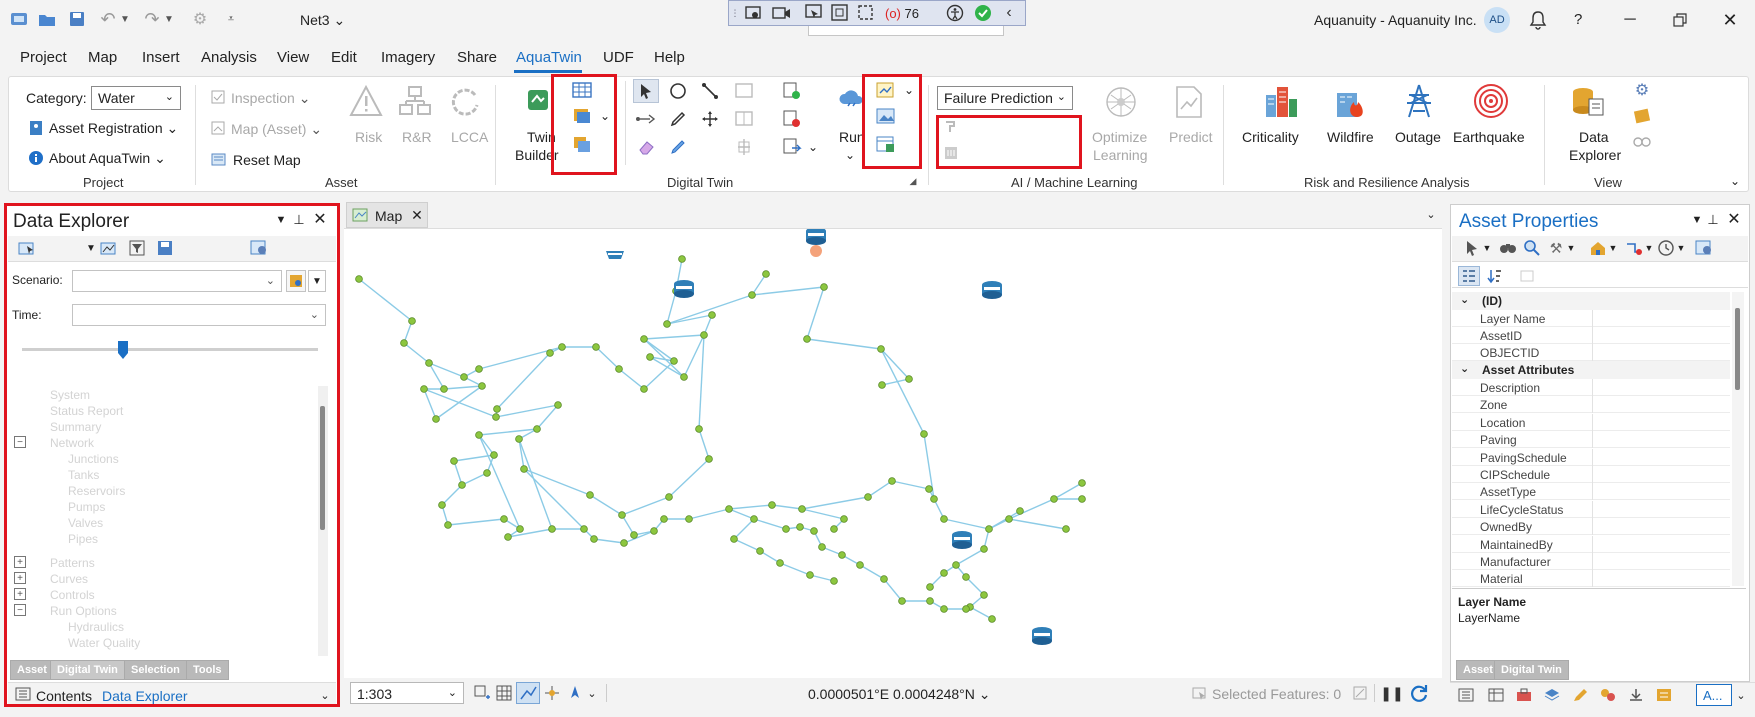 The width and height of the screenshot is (1755, 717). Describe the element at coordinates (229, 57) in the screenshot. I see `menu-analysis: Analysis` at that location.